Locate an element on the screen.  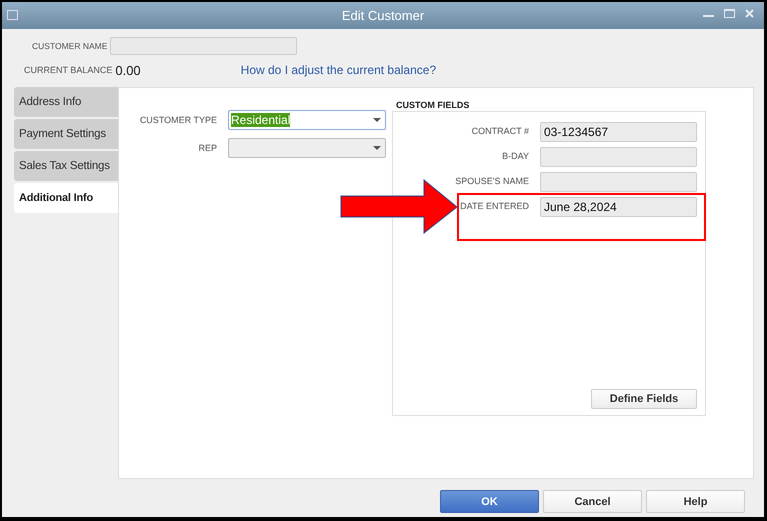
field-label: REP is located at coordinates (207, 148).